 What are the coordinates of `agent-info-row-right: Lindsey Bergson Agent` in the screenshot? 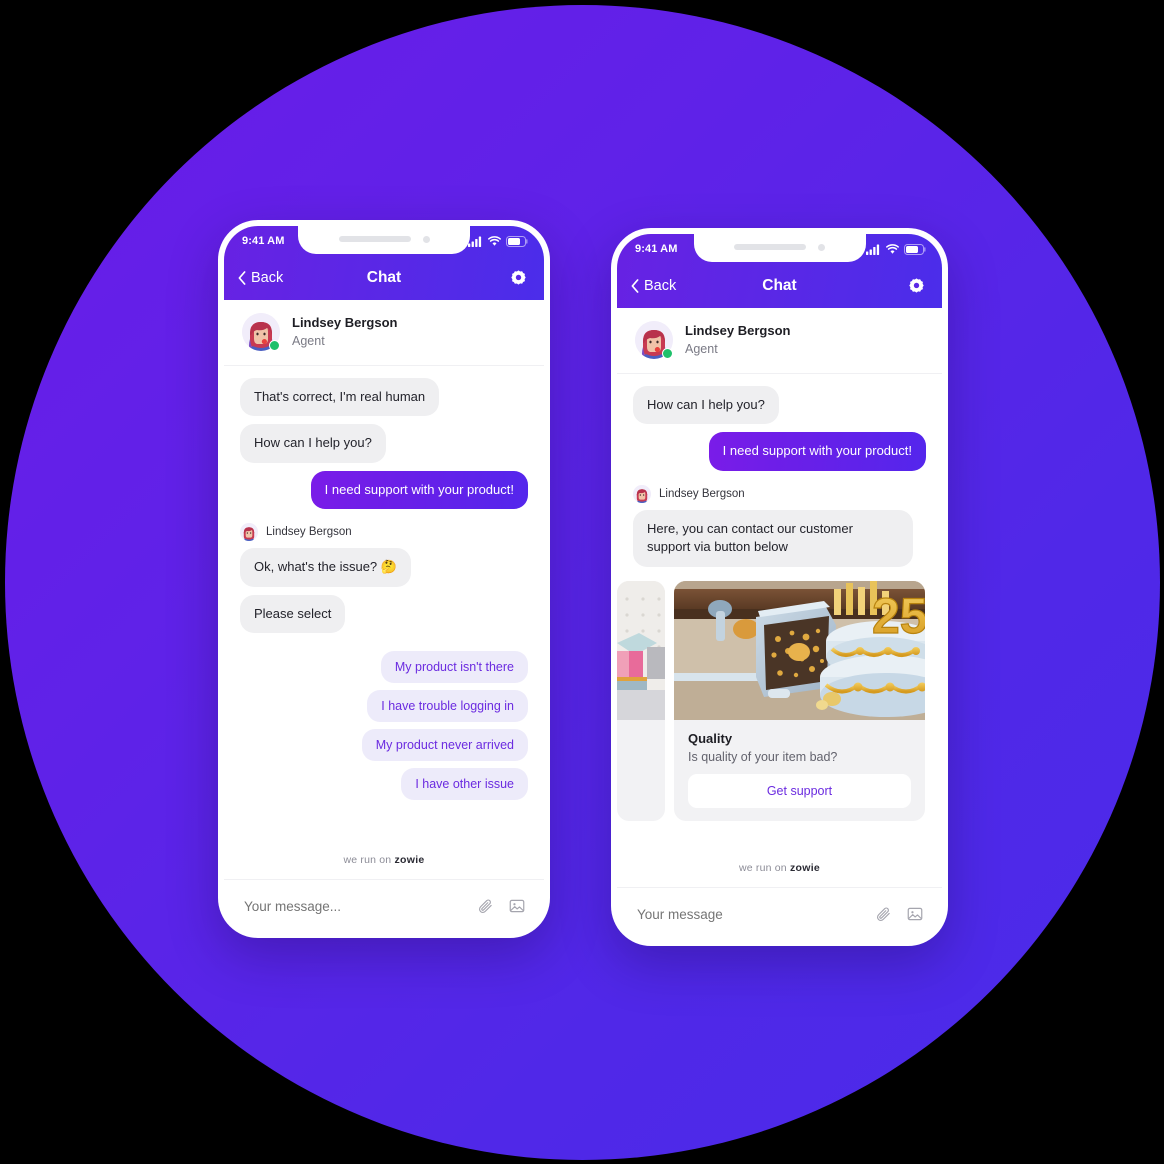 It's located at (779, 341).